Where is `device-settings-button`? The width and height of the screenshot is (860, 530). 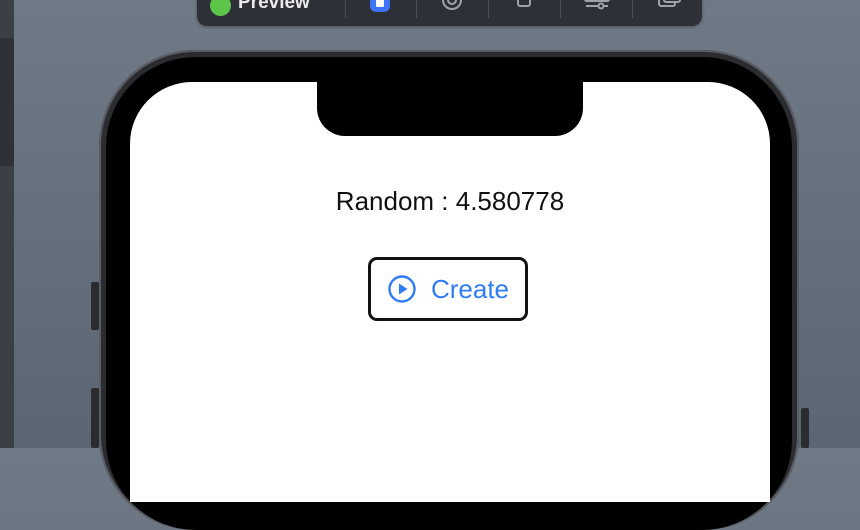 device-settings-button is located at coordinates (524, 8).